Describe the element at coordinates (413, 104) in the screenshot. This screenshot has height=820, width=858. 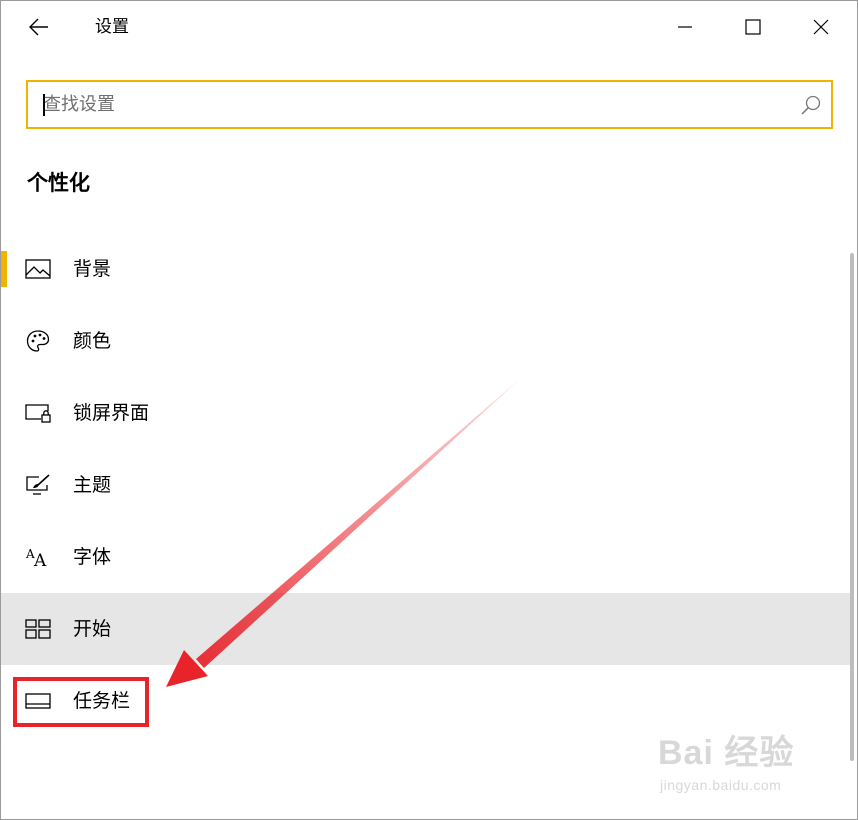
I see `search-input` at that location.